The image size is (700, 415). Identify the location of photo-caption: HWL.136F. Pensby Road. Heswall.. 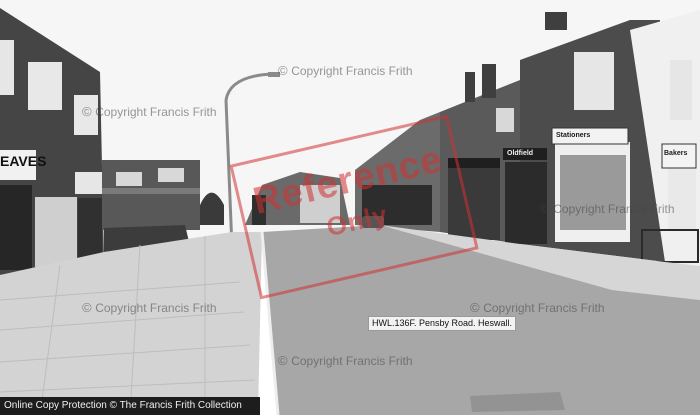
(442, 323).